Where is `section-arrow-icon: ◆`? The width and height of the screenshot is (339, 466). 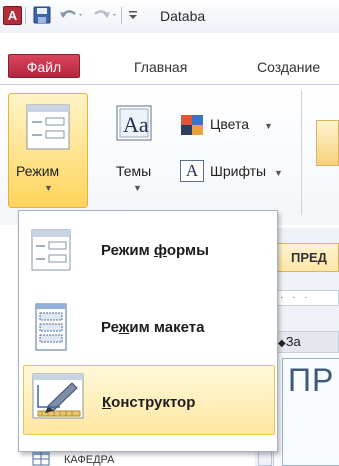 section-arrow-icon: ◆ is located at coordinates (282, 343).